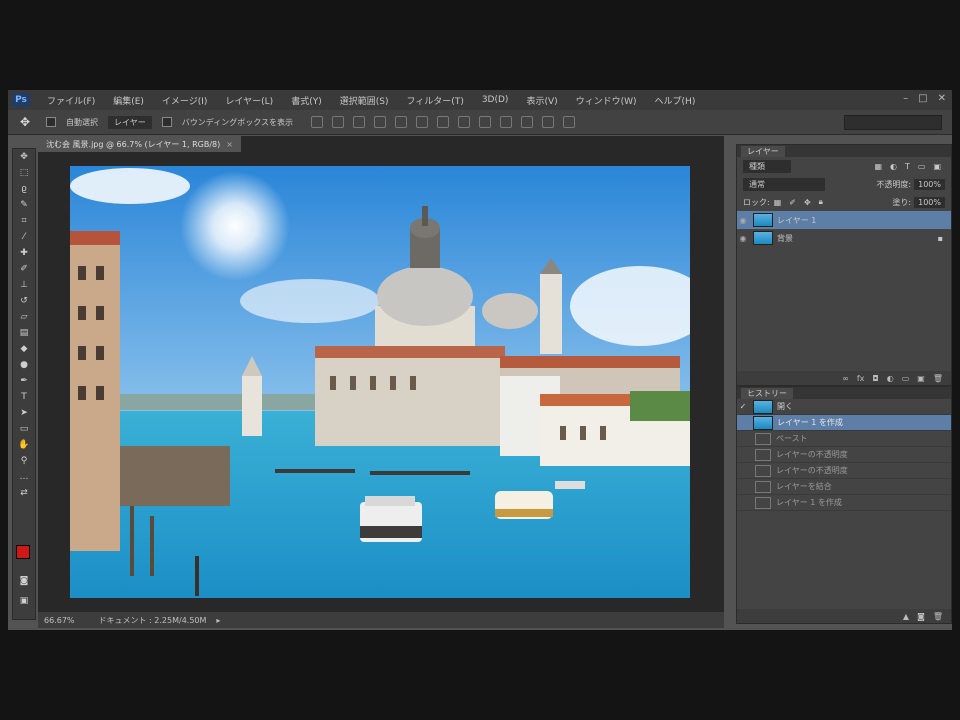  Describe the element at coordinates (130, 122) in the screenshot. I see `auto-select-dropdown: レイヤー` at that location.